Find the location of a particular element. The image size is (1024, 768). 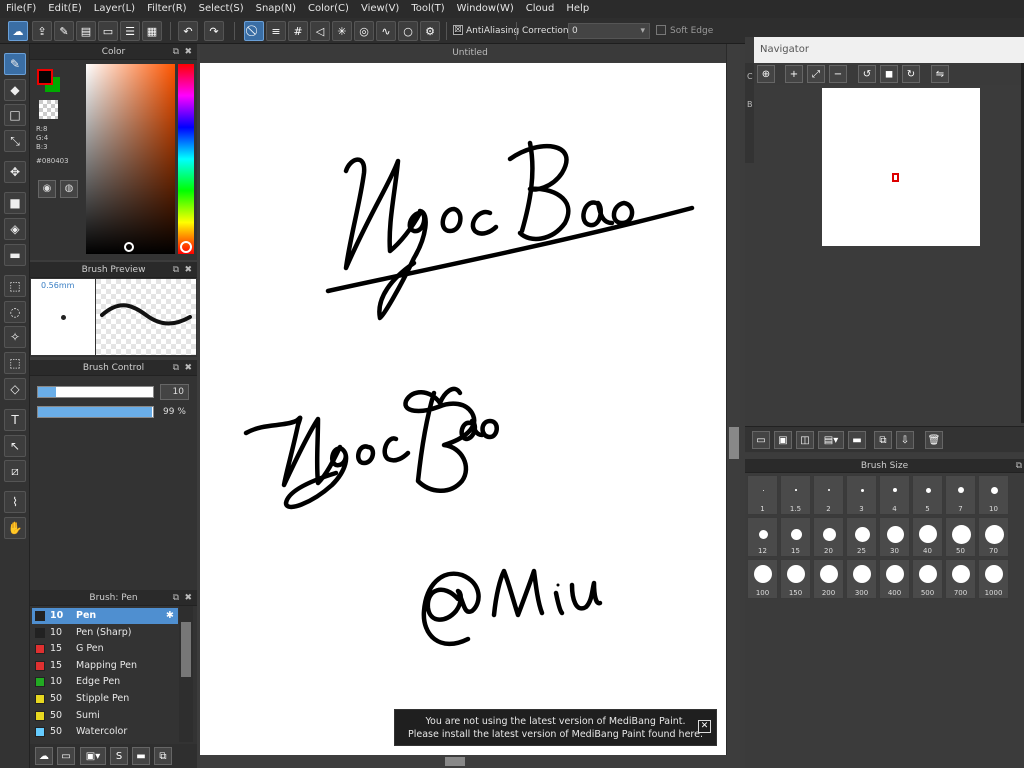

move-tool-icon: ✥ is located at coordinates (15, 172).